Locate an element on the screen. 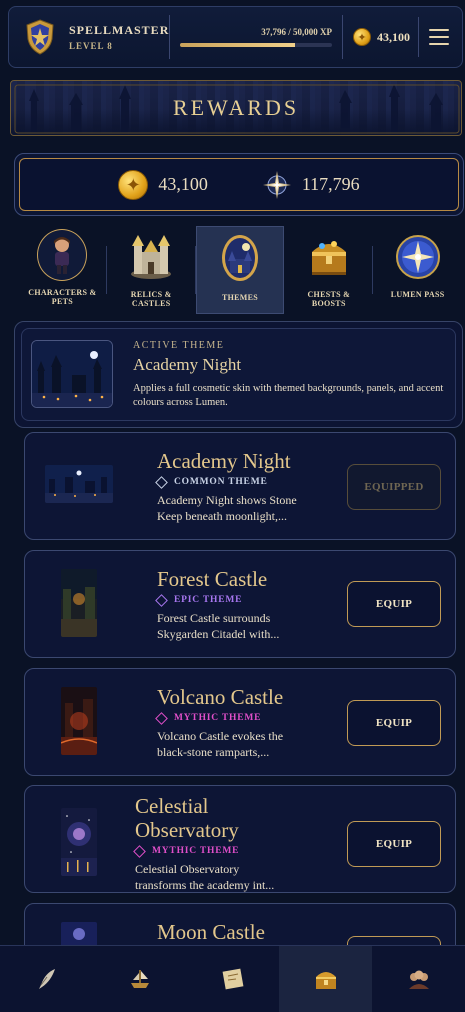  active-theme-thumbnail is located at coordinates (72, 374).